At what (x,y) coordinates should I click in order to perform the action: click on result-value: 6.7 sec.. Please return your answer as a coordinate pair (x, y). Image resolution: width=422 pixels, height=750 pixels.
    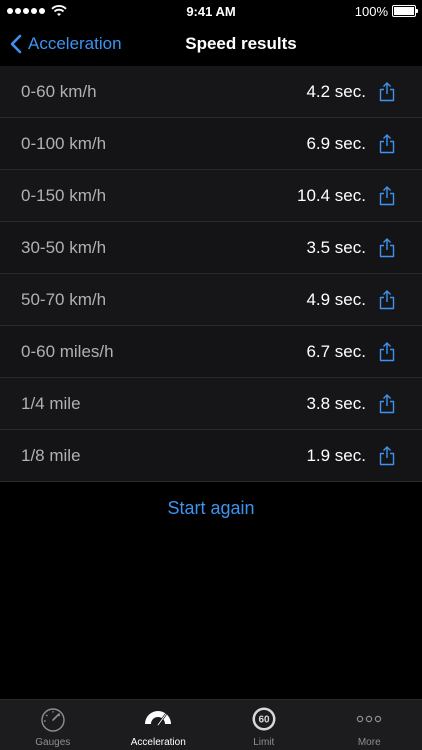
    Looking at the image, I should click on (336, 351).